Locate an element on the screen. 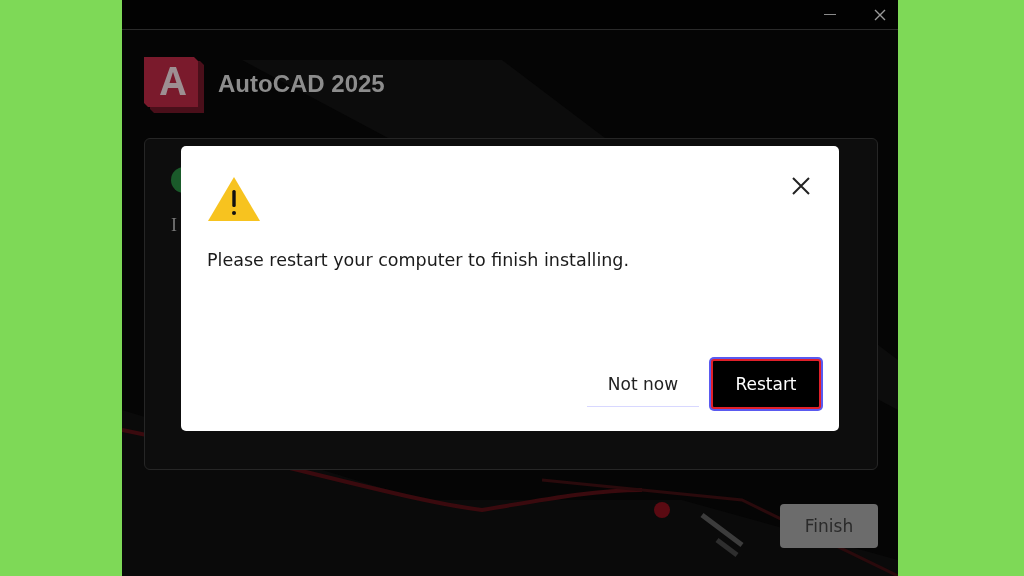  app-logo-icon is located at coordinates (174, 84).